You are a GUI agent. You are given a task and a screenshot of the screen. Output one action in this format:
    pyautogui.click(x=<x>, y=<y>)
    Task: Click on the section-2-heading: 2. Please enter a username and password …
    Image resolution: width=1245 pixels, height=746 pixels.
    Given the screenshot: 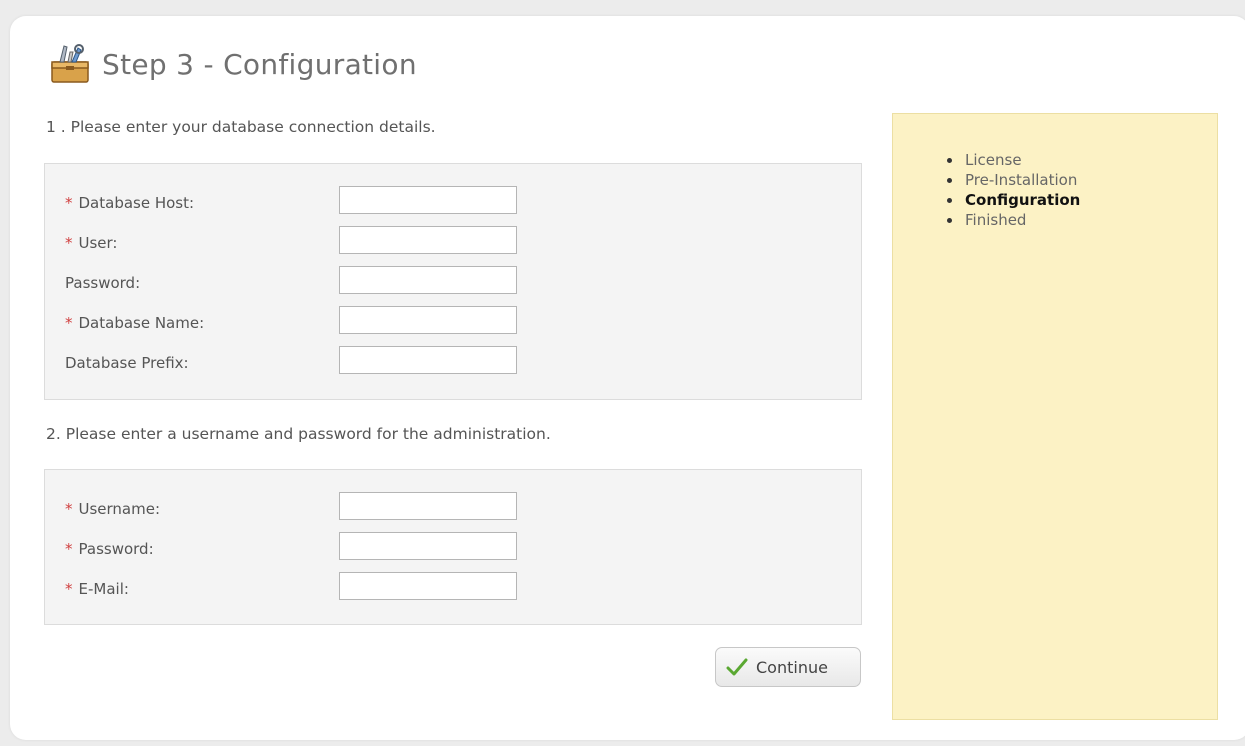 What is the action you would take?
    pyautogui.click(x=298, y=434)
    